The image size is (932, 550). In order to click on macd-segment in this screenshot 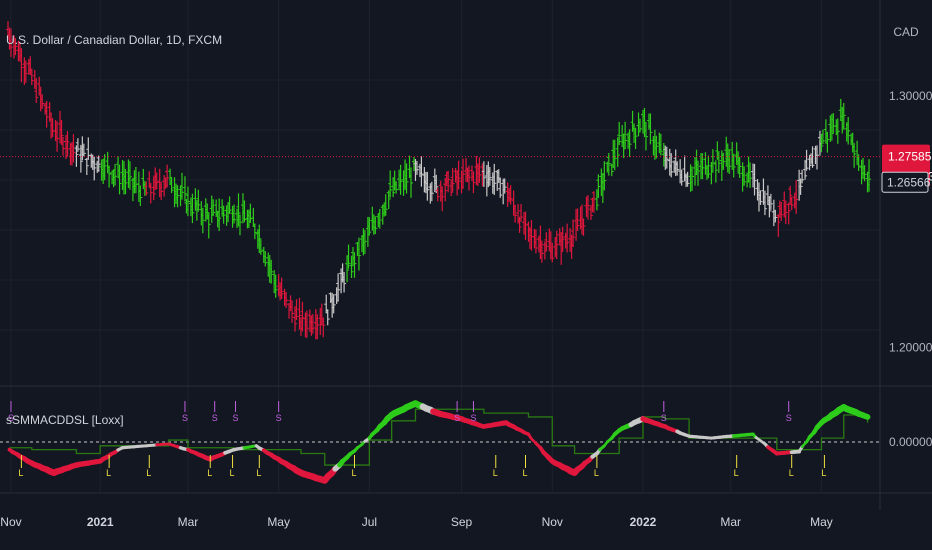, I will do `click(865, 416)`.